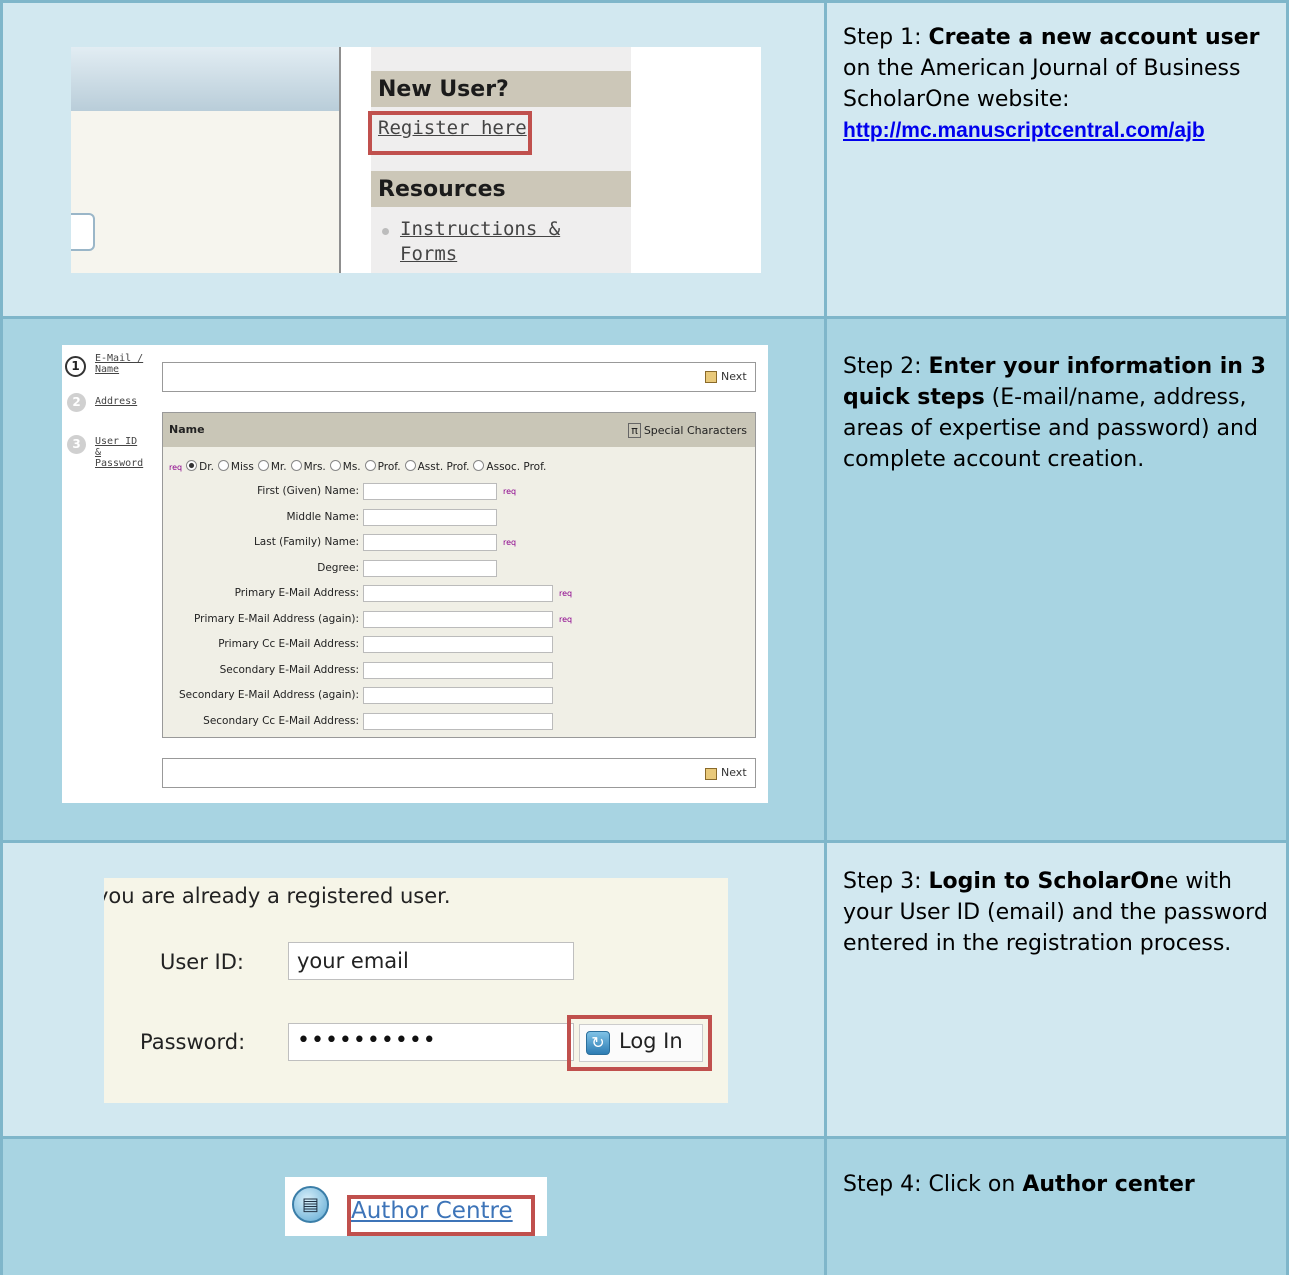  What do you see at coordinates (205, 79) in the screenshot?
I see `panel-header` at bounding box center [205, 79].